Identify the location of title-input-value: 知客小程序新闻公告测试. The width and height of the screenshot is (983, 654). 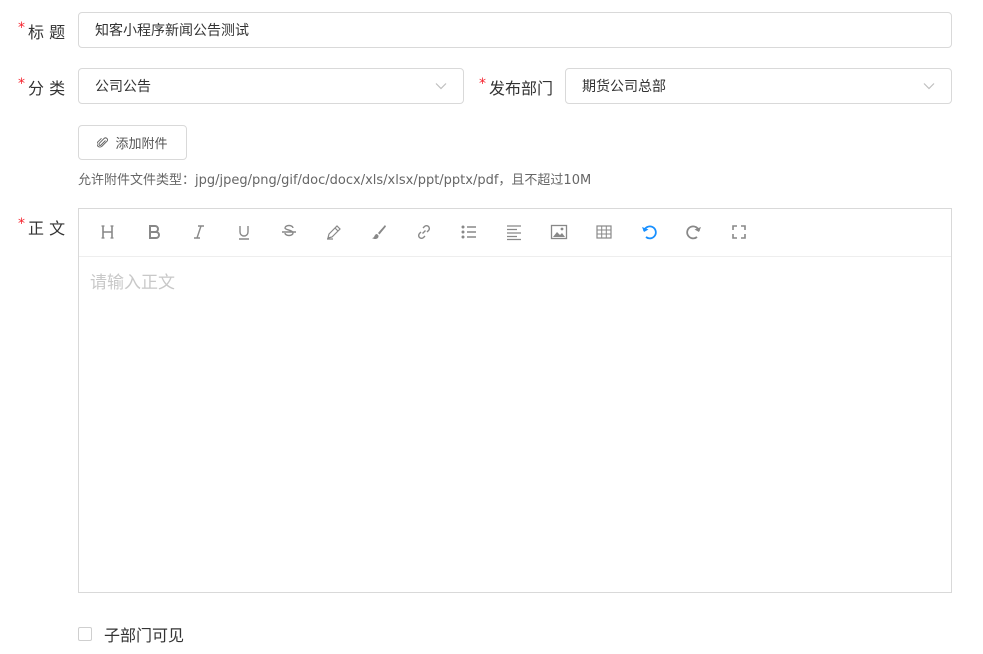
(172, 31).